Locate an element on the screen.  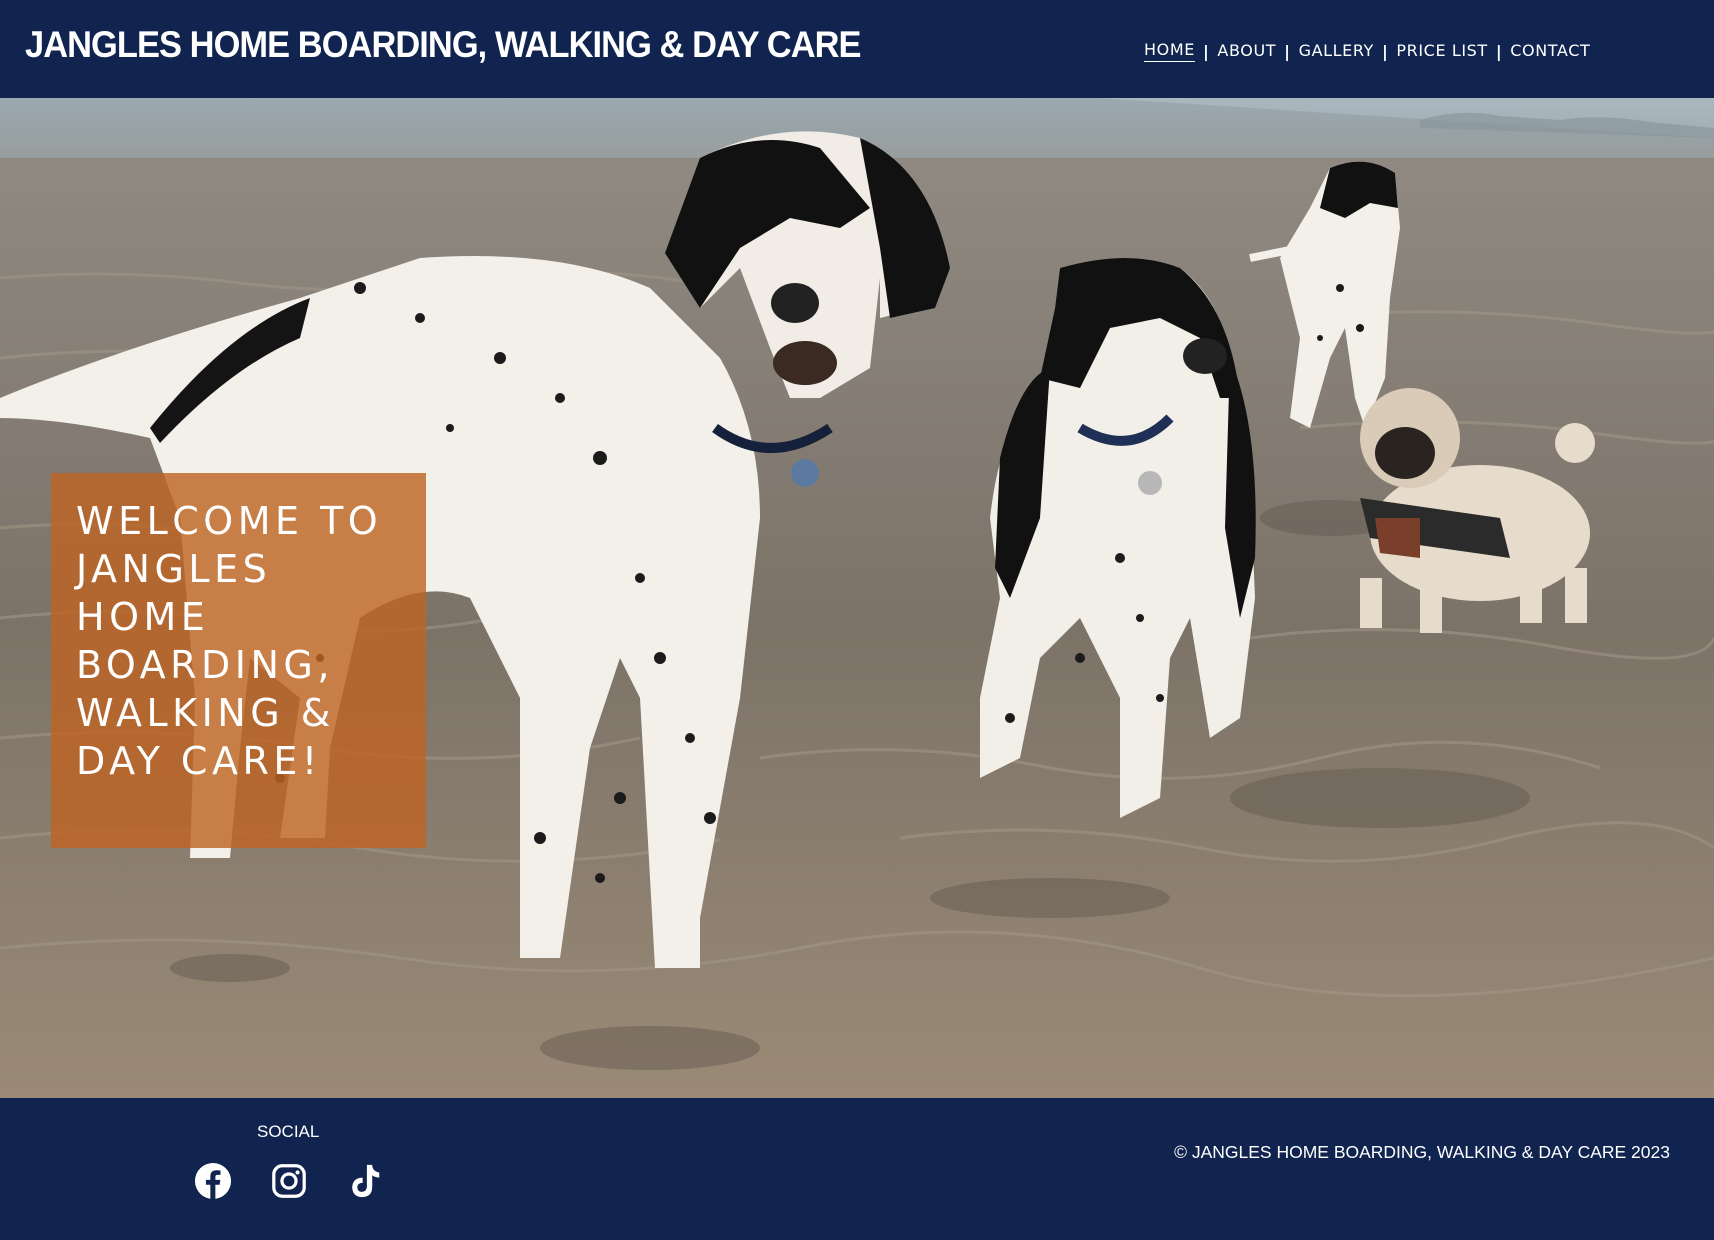
tiktok-icon is located at coordinates (365, 1181).